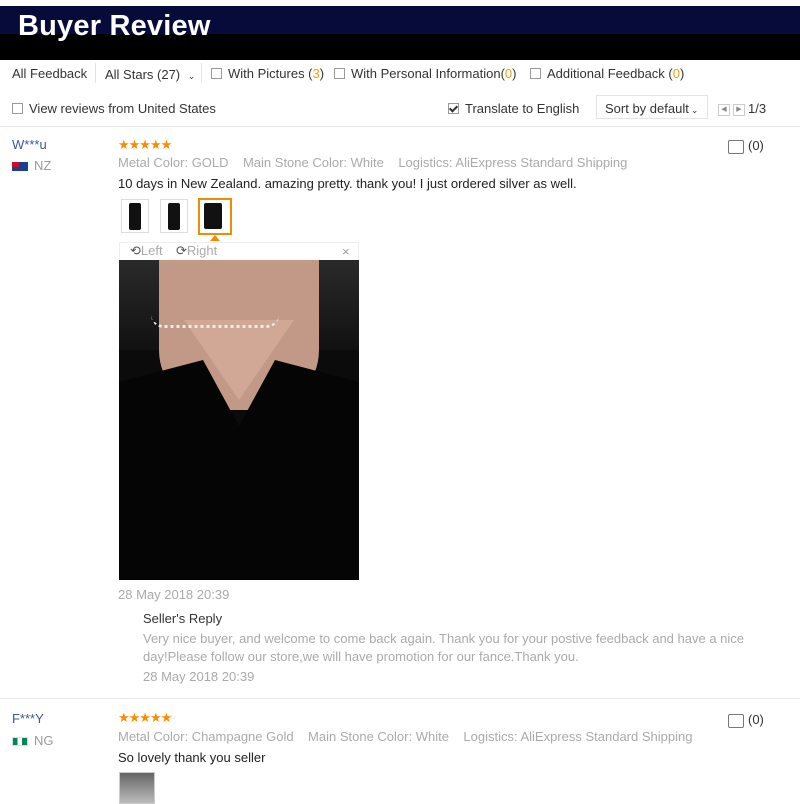 This screenshot has height=804, width=800. I want to click on review-photo-large, so click(239, 420).